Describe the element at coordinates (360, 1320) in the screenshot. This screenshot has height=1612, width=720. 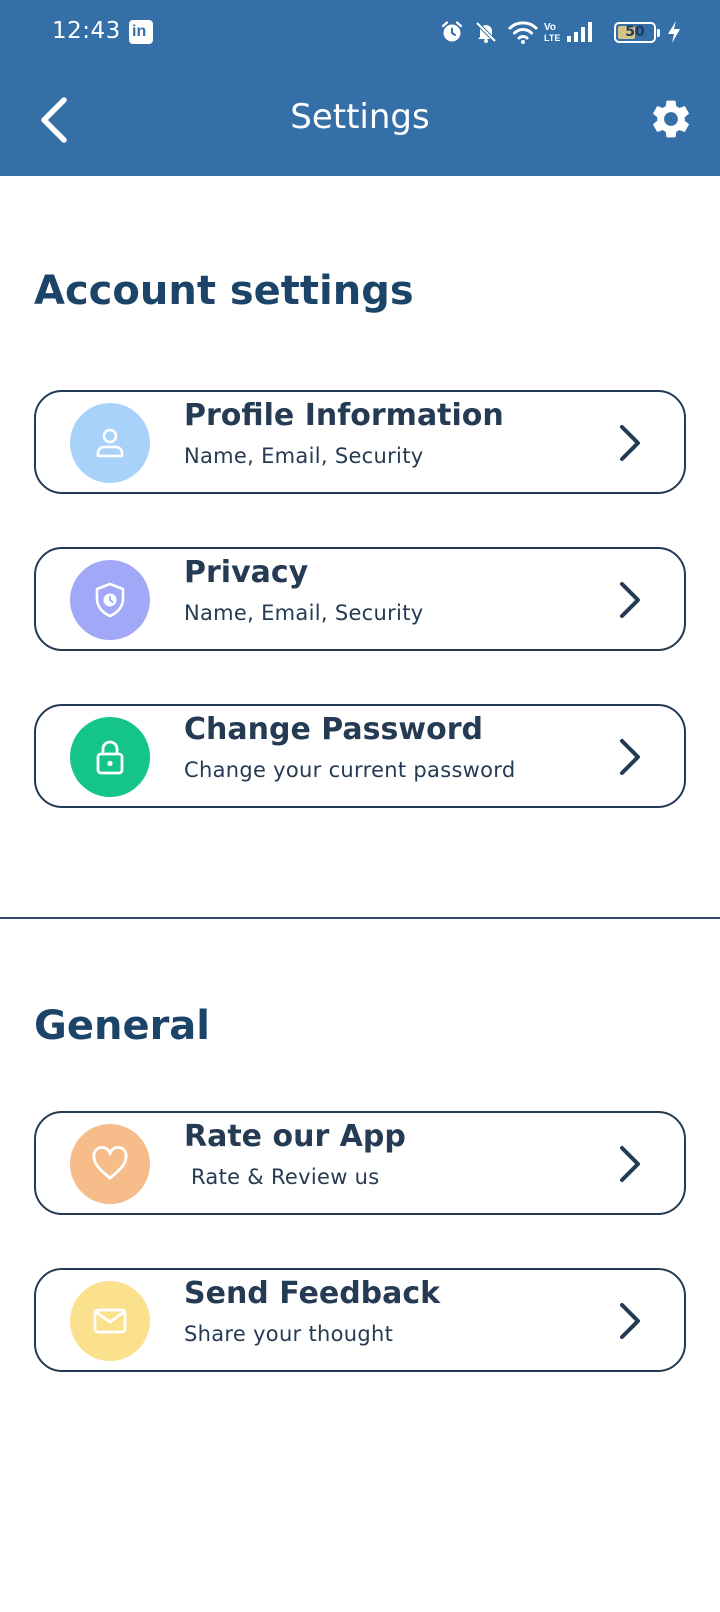
I see `send-feedback-item: Send Feedback Share your thought` at that location.